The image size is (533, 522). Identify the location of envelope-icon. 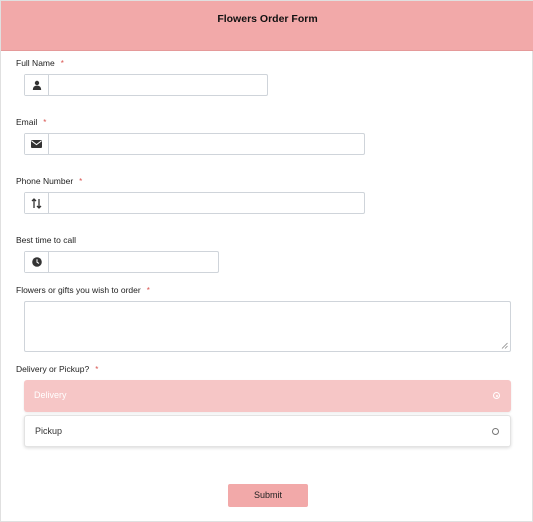
(37, 144).